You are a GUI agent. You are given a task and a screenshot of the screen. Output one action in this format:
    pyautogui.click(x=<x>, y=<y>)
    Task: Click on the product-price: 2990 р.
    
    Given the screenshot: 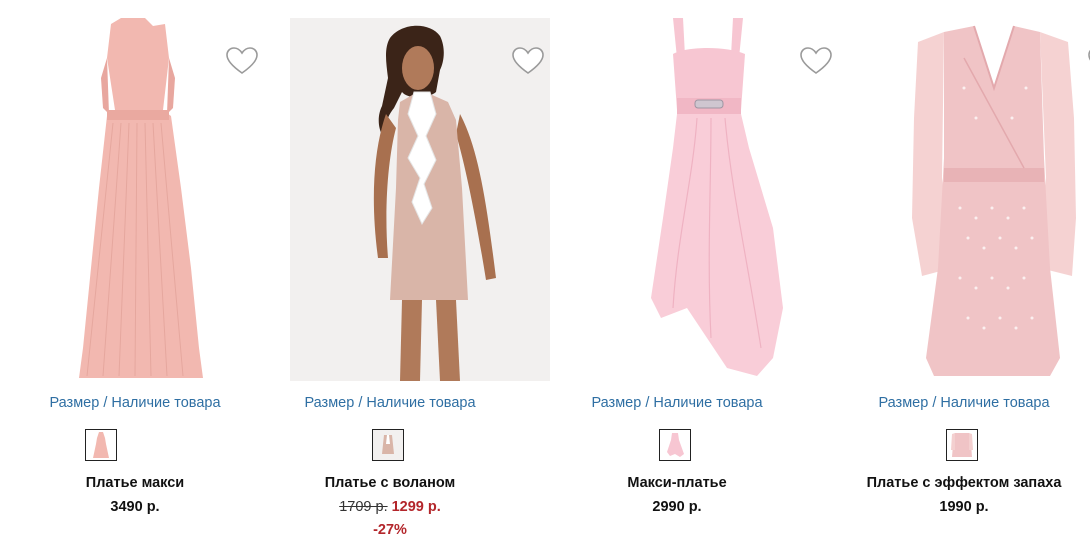 What is the action you would take?
    pyautogui.click(x=677, y=507)
    